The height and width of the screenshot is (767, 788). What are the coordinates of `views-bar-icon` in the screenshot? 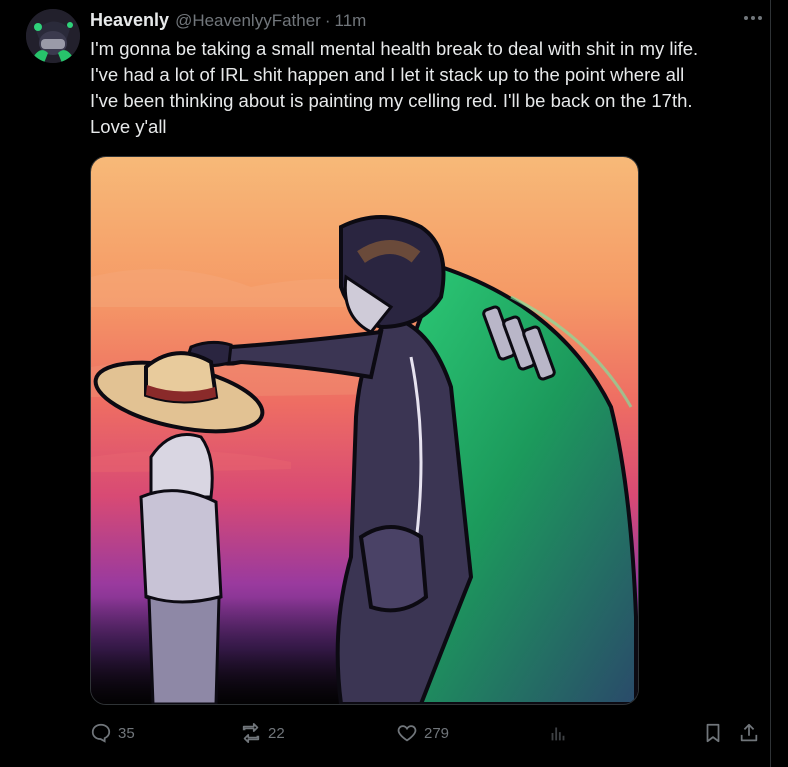 It's located at (558, 734).